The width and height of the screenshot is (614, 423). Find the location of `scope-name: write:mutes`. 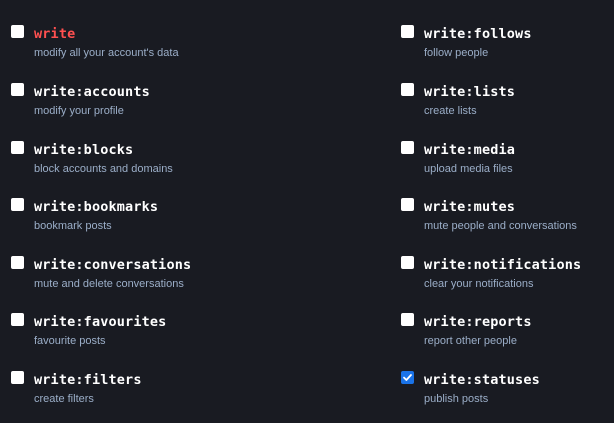

scope-name: write:mutes is located at coordinates (470, 207).